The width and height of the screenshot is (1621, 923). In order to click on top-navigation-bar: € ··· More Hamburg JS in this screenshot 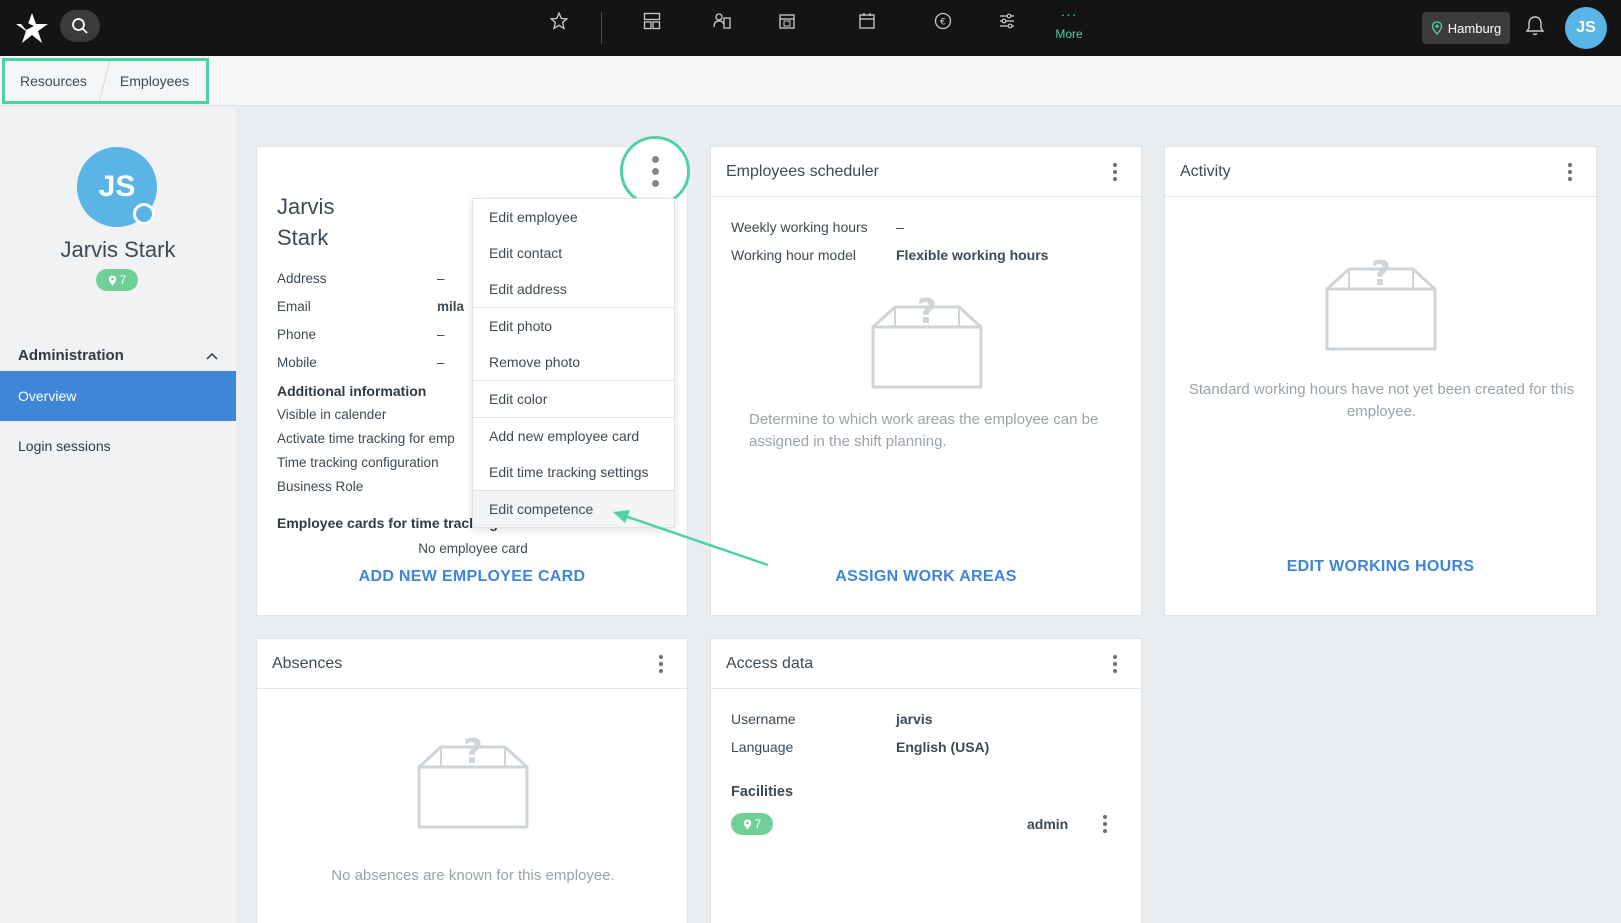, I will do `click(810, 28)`.